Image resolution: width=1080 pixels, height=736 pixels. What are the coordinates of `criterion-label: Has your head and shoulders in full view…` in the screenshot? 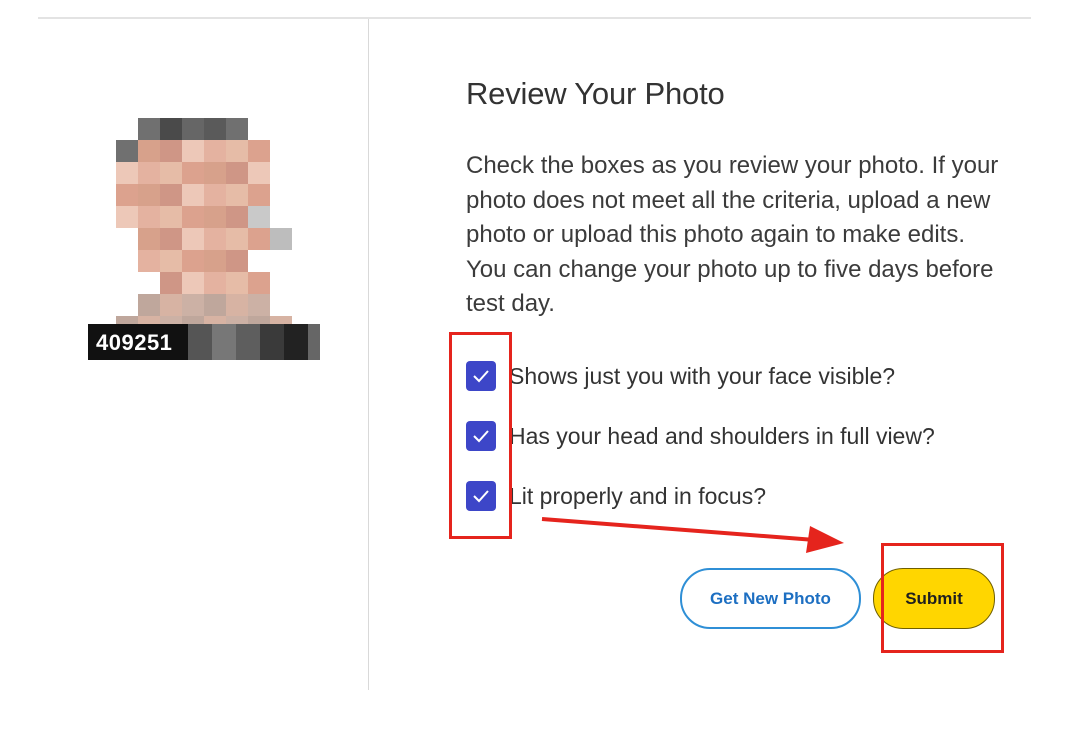 It's located at (722, 436).